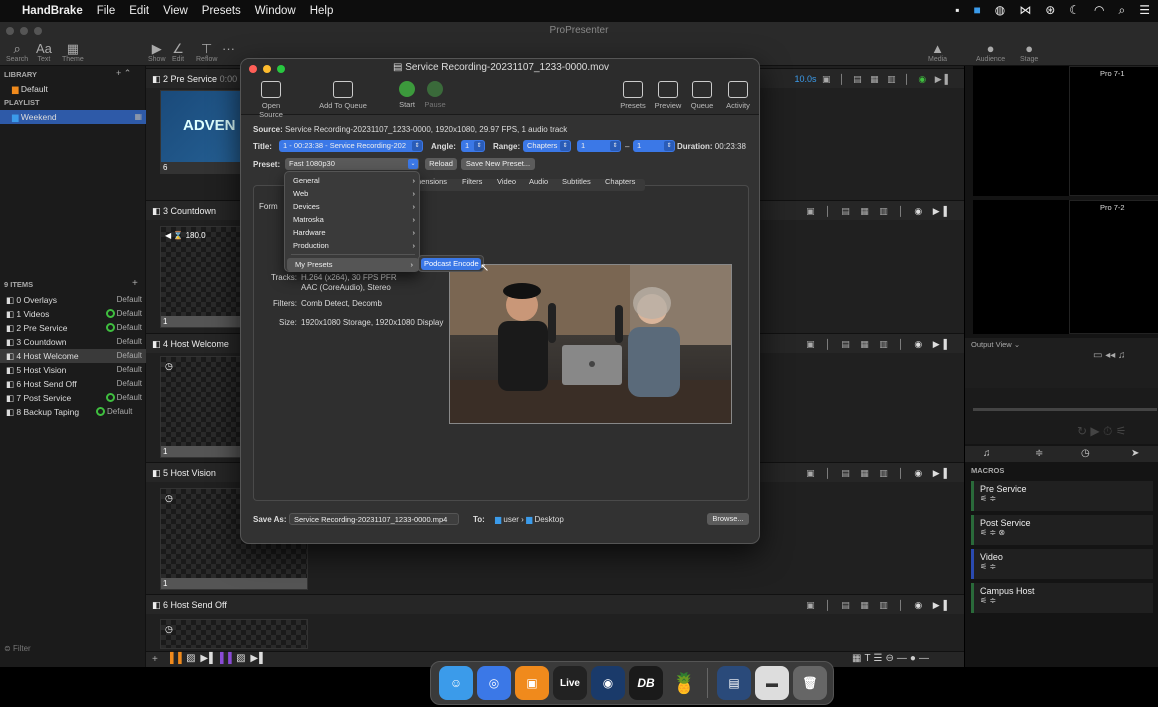  What do you see at coordinates (646, 683) in the screenshot?
I see `db-app-icon: DB` at bounding box center [646, 683].